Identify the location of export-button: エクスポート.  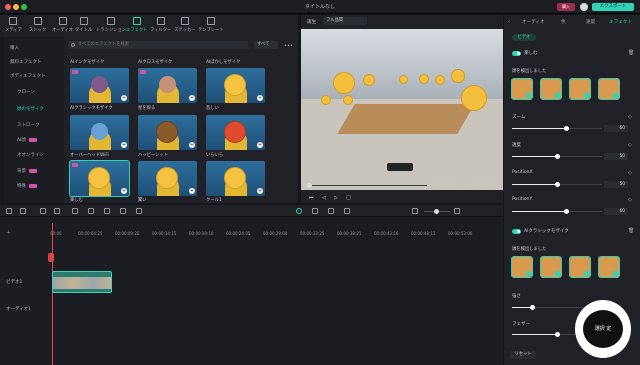
(613, 7).